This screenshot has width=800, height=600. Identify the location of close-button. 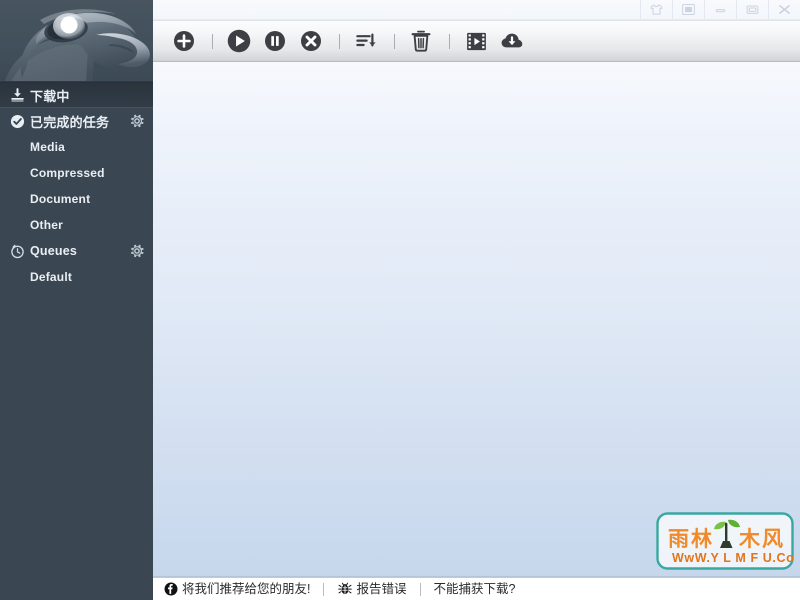
(784, 9).